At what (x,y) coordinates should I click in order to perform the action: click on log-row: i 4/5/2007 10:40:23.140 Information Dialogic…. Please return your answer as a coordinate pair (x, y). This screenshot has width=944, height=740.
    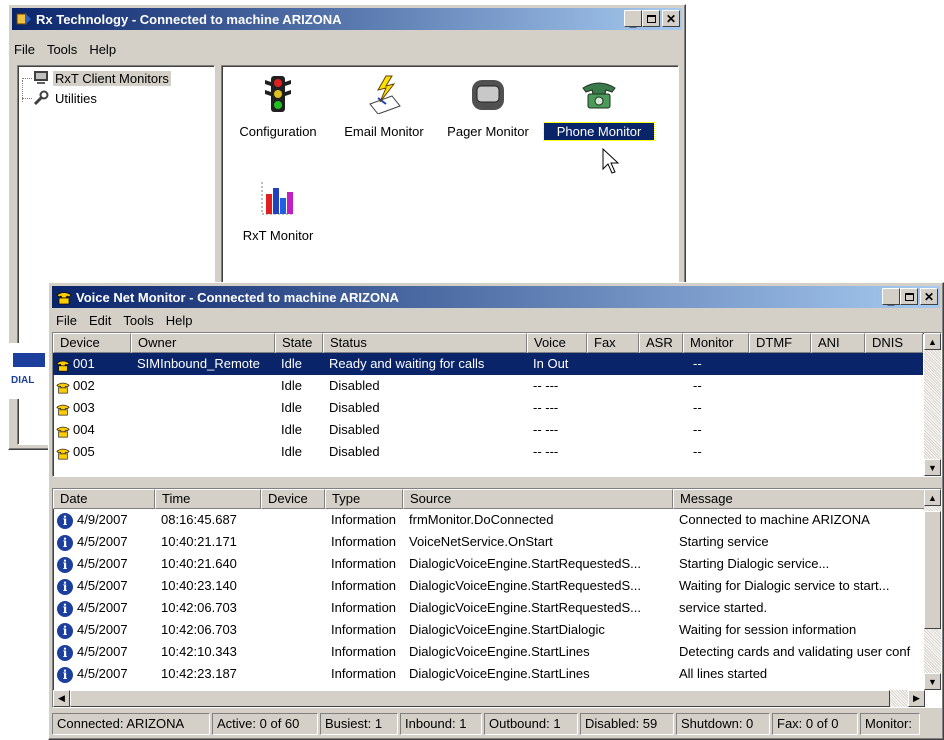
    Looking at the image, I should click on (489, 586).